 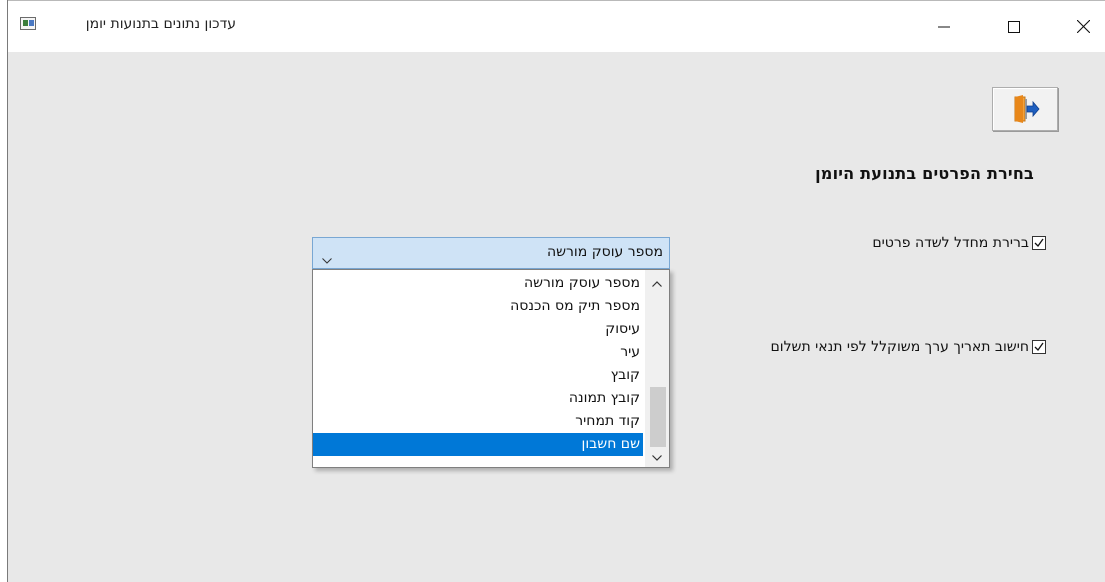 I want to click on list-item: עיר, so click(x=478, y=352).